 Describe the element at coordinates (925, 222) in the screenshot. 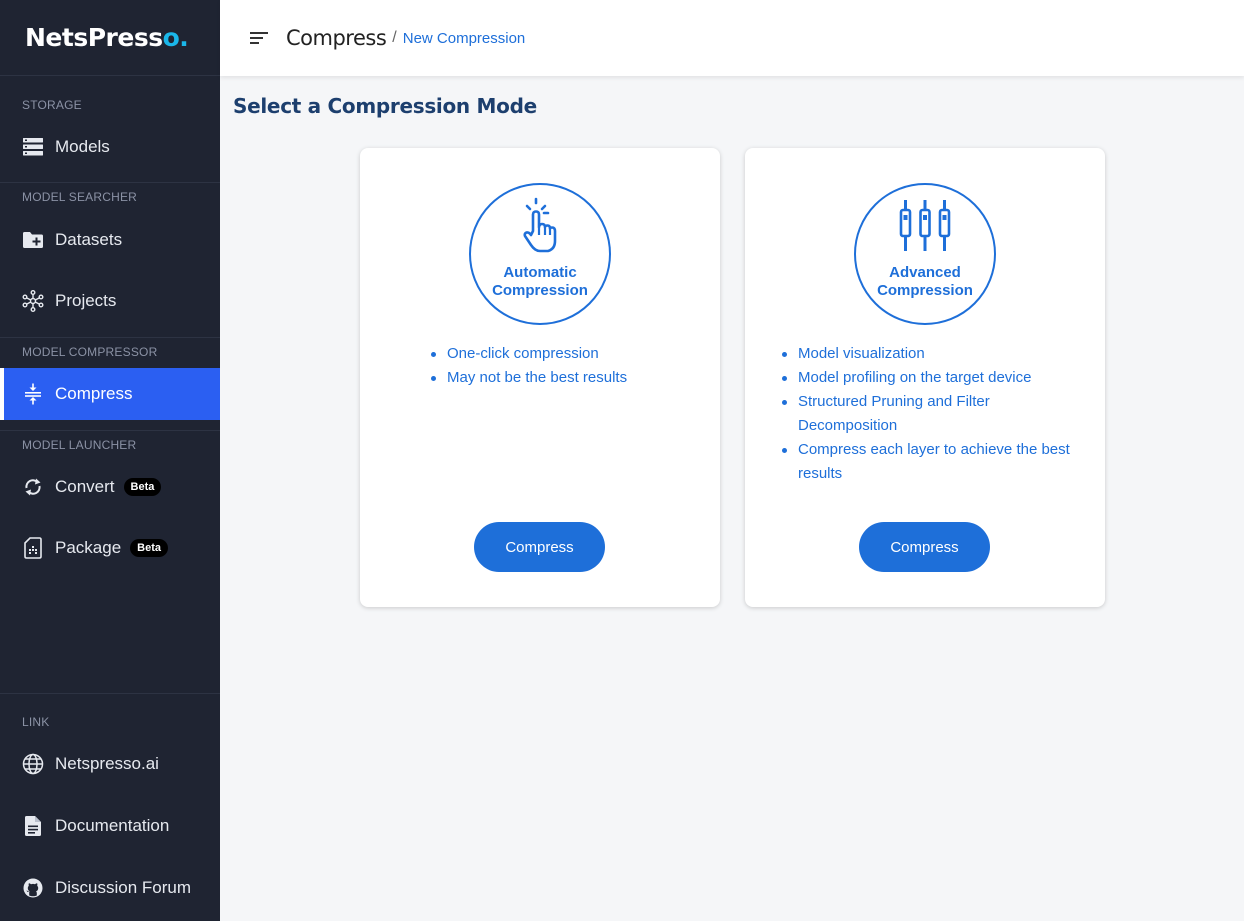

I see `equalizer-icon` at that location.